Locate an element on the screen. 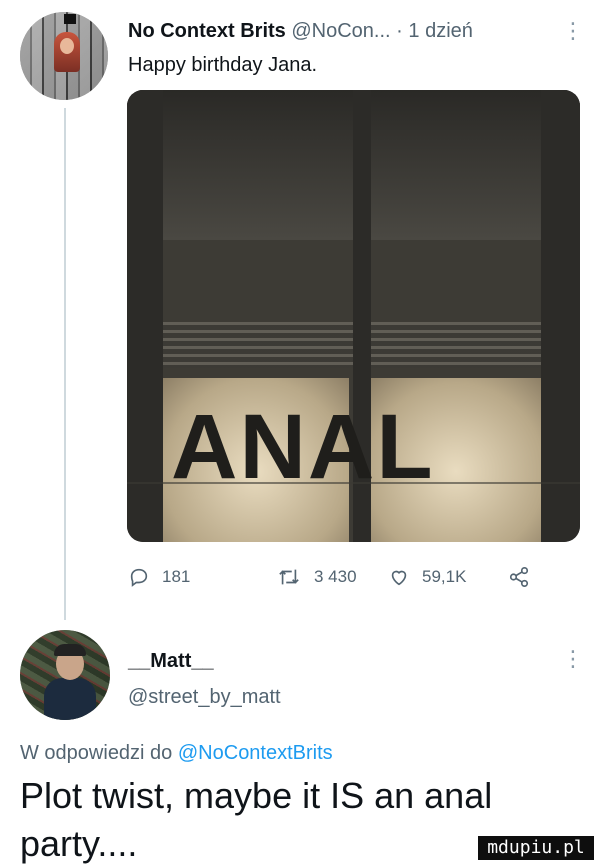 The height and width of the screenshot is (868, 600). share-icon is located at coordinates (519, 577).